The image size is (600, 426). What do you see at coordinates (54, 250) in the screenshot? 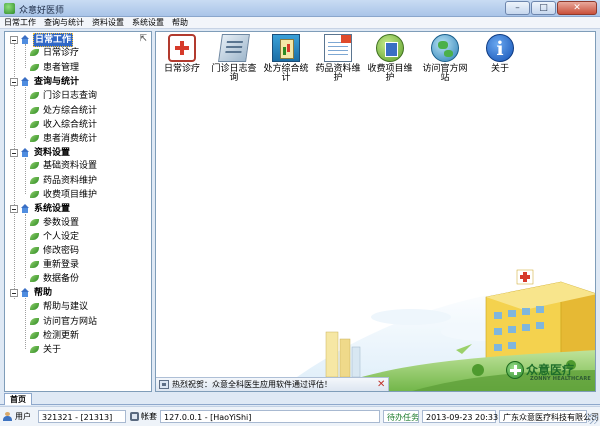
I see `nav-item-change-password: 修改密码` at bounding box center [54, 250].